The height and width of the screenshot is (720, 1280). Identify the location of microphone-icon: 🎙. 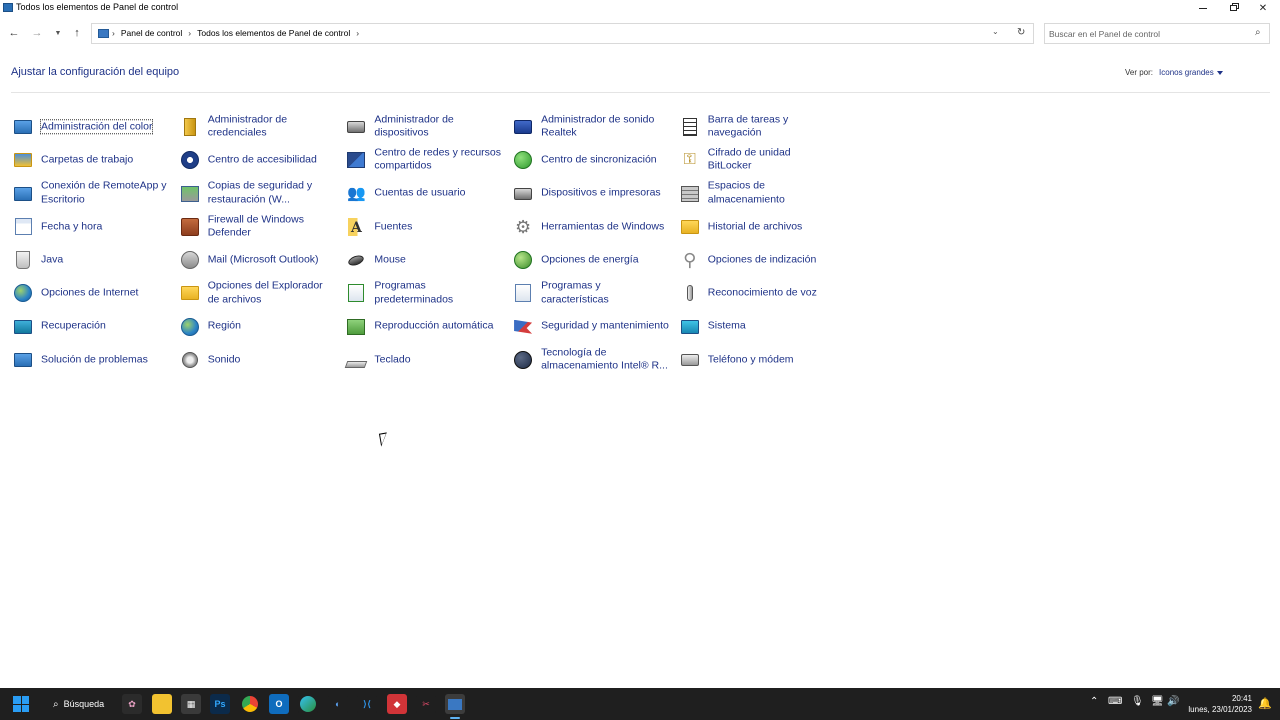
(1137, 701).